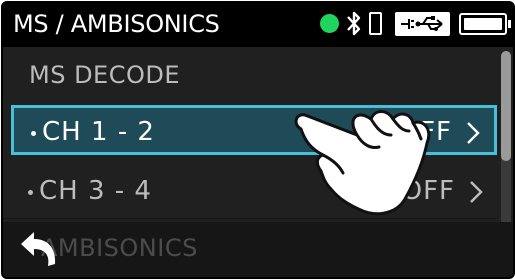 This screenshot has height=279, width=515. What do you see at coordinates (362, 163) in the screenshot?
I see `tap-hand-icon` at bounding box center [362, 163].